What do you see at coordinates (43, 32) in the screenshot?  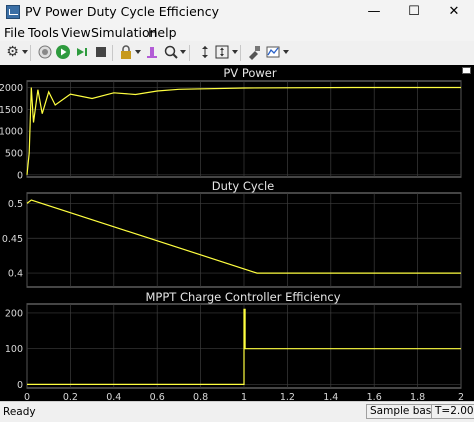 I see `menu-tools: Tools` at bounding box center [43, 32].